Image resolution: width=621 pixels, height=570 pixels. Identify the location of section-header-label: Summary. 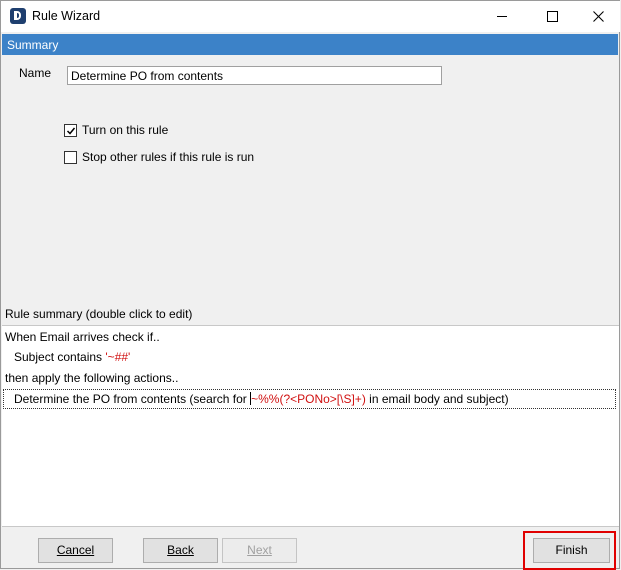
(33, 45).